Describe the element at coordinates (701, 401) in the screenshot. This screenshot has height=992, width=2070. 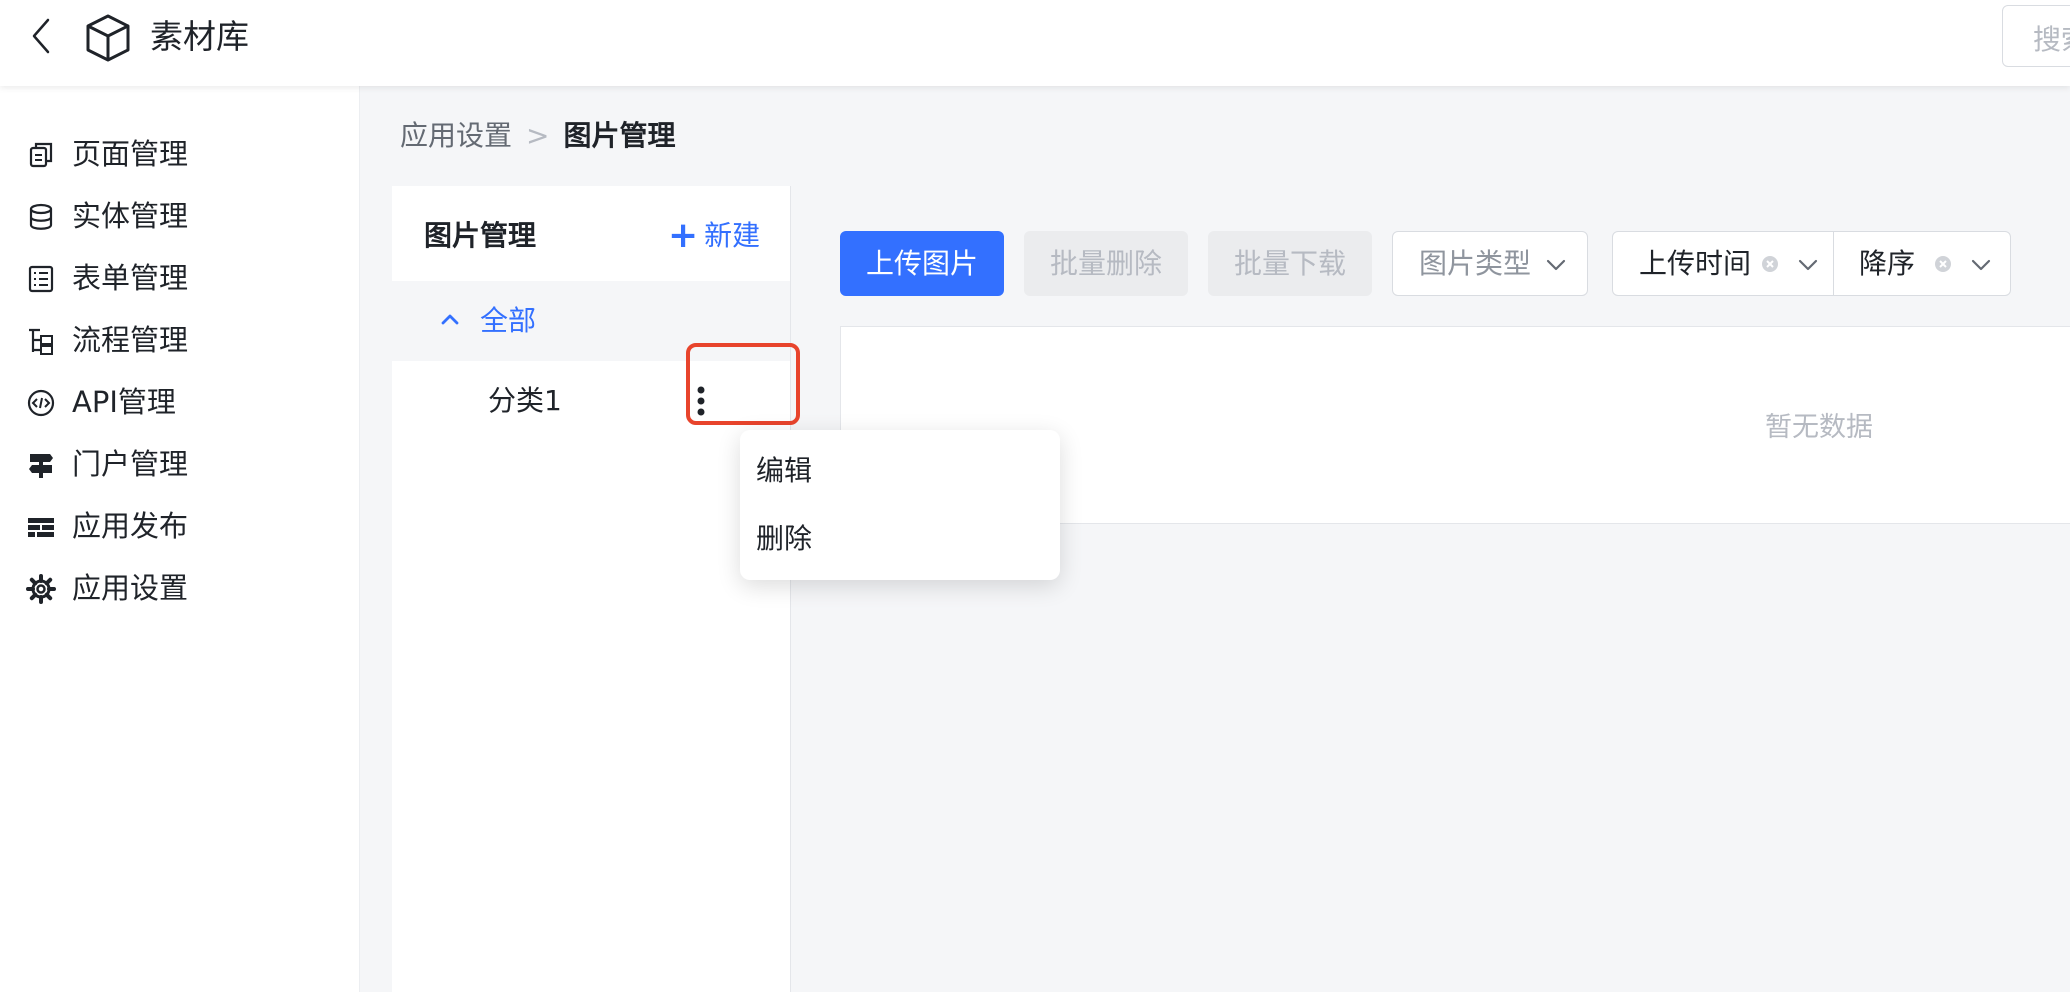
I see `more-vertical-icon` at that location.